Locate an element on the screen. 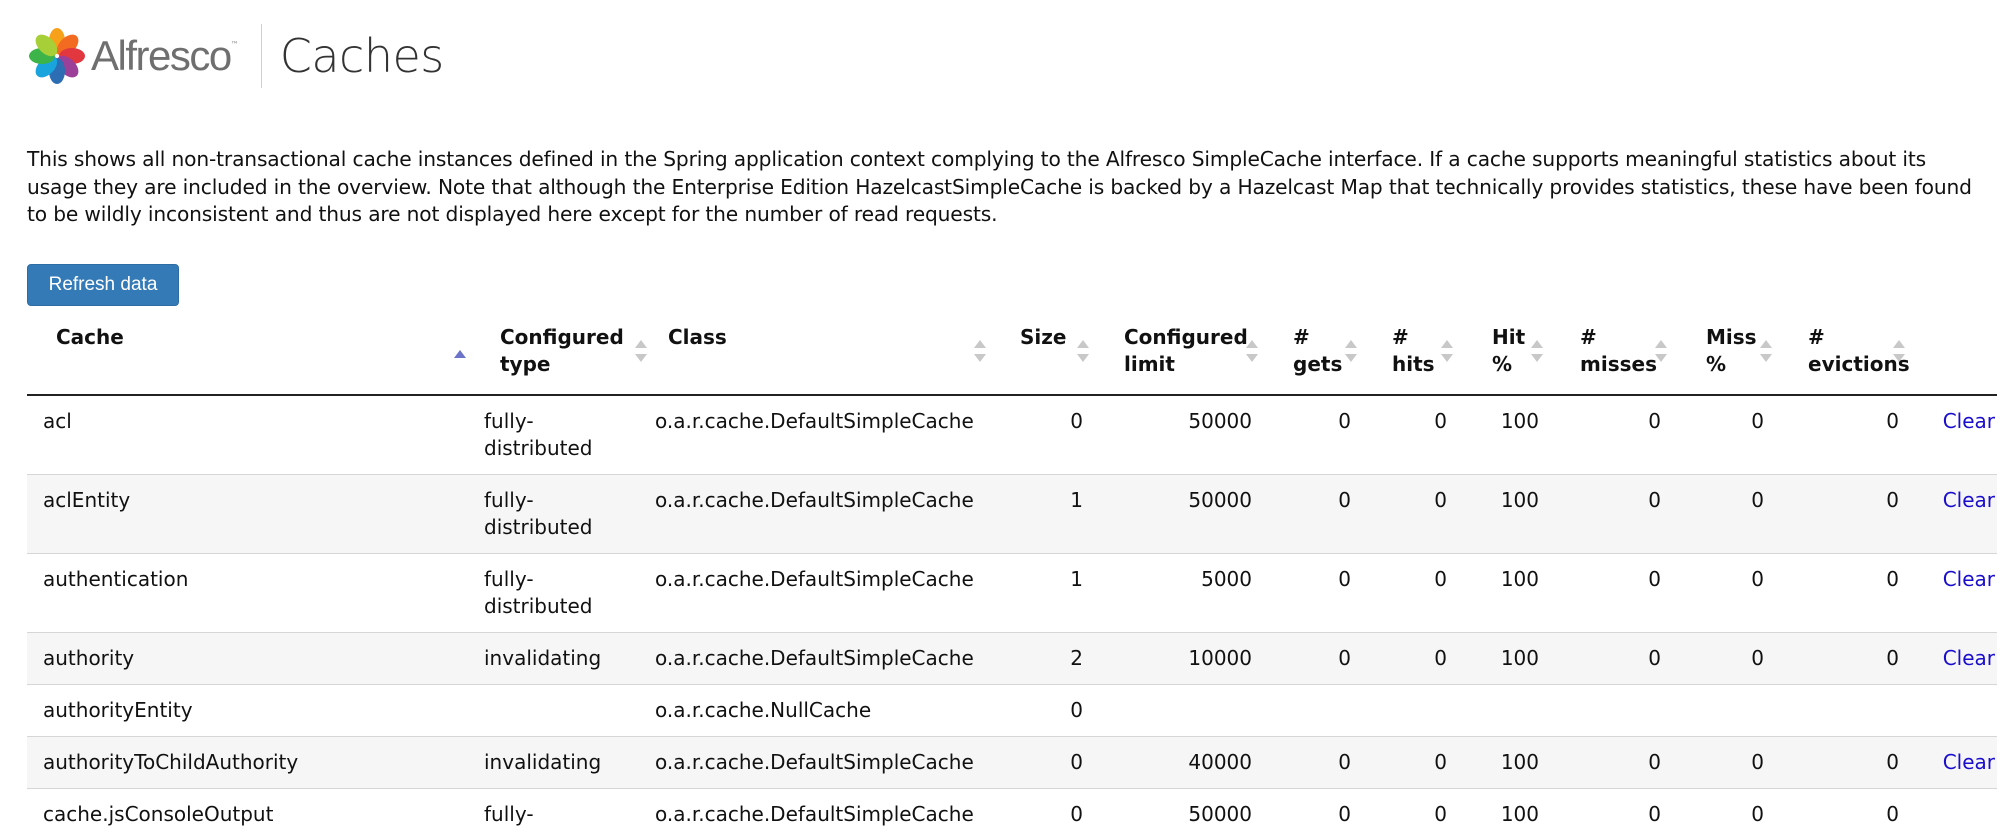 The height and width of the screenshot is (838, 2008). column-header-label: # evictions is located at coordinates (1859, 350).